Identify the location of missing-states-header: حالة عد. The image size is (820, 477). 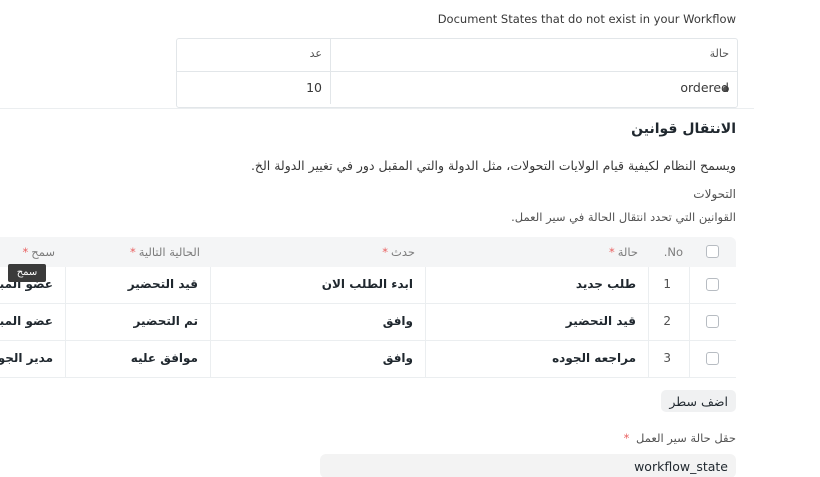
(457, 55).